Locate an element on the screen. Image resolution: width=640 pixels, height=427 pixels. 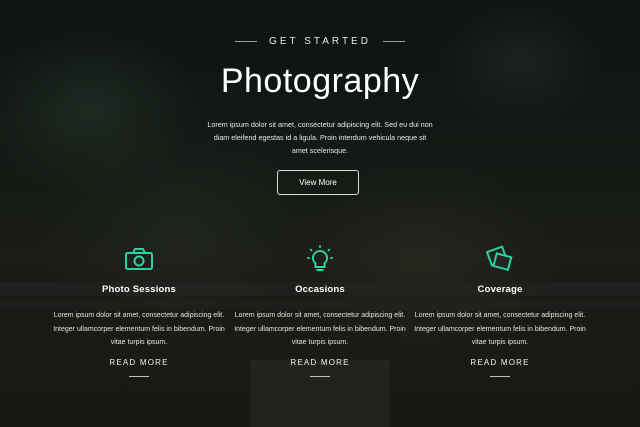
eyebrow-line-left is located at coordinates (246, 41).